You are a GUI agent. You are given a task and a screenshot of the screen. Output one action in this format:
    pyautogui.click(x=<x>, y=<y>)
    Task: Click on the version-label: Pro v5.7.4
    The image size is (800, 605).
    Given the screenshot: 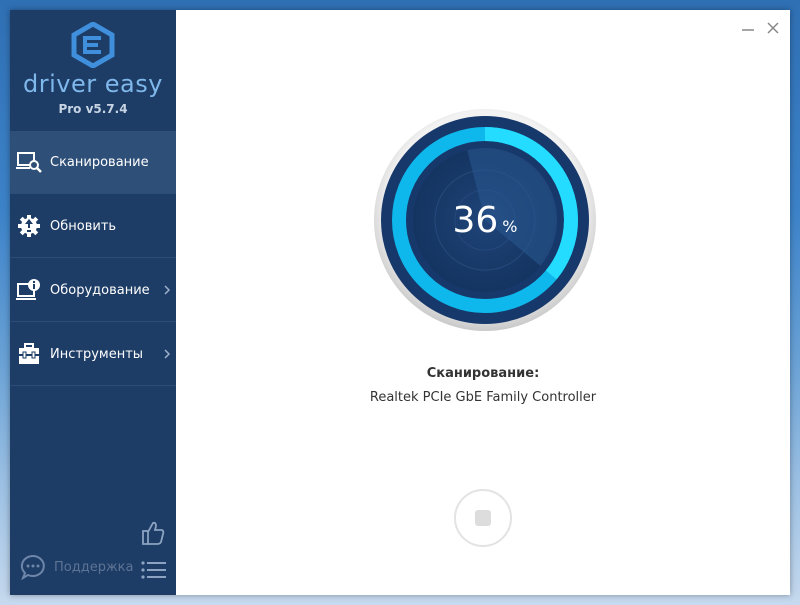 What is the action you would take?
    pyautogui.click(x=93, y=109)
    